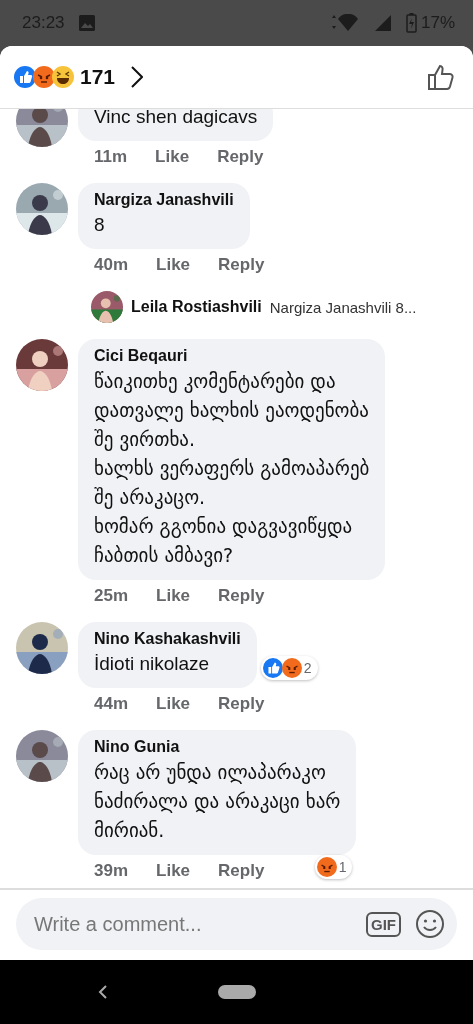 Image resolution: width=473 pixels, height=1024 pixels. Describe the element at coordinates (333, 867) in the screenshot. I see `reaction-badge: 1` at that location.